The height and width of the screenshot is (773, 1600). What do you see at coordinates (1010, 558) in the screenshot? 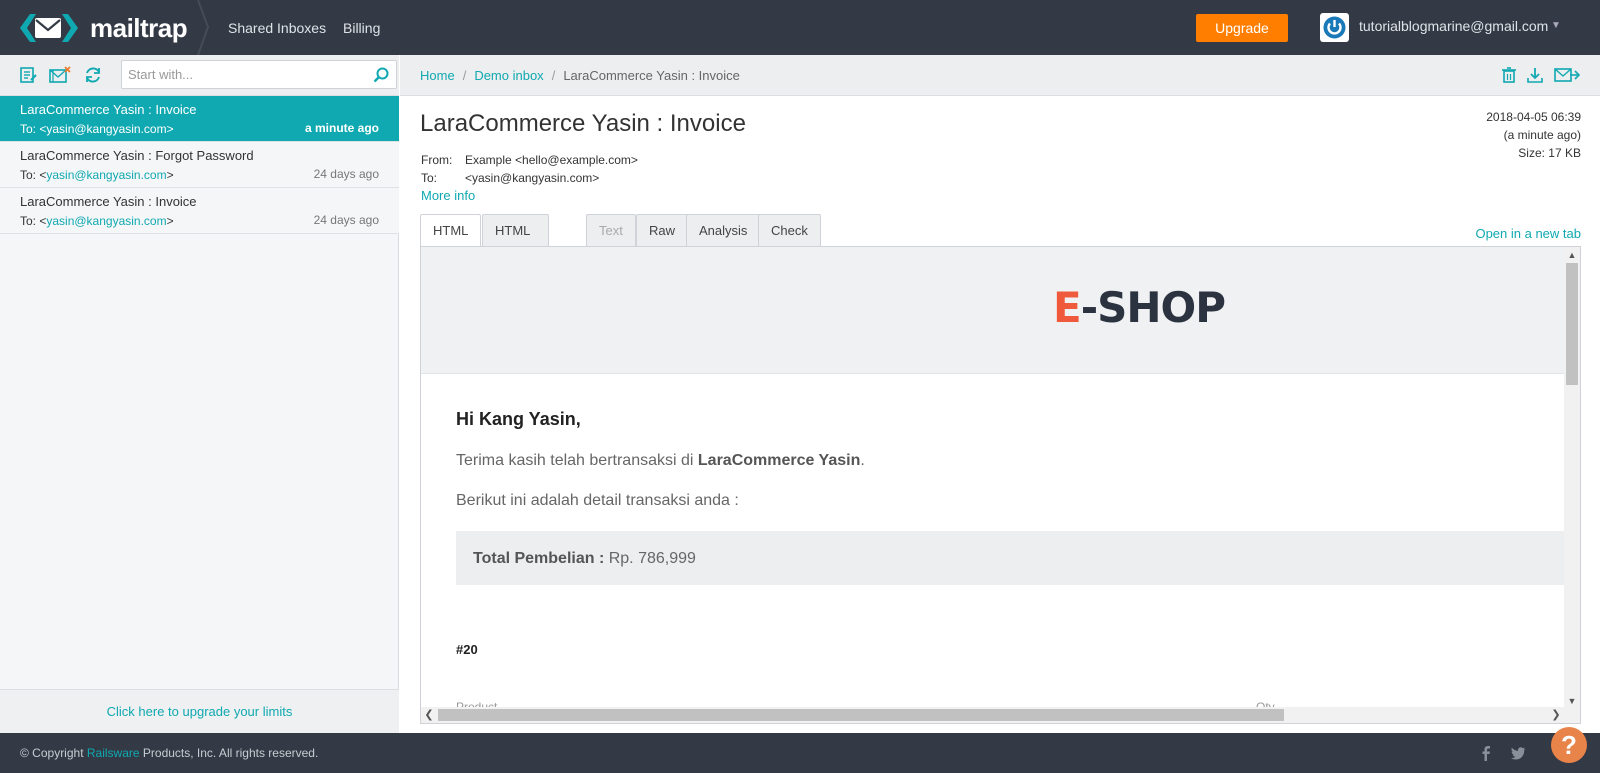
I see `total-box: Total Pembelian : Rp. 786,999` at bounding box center [1010, 558].